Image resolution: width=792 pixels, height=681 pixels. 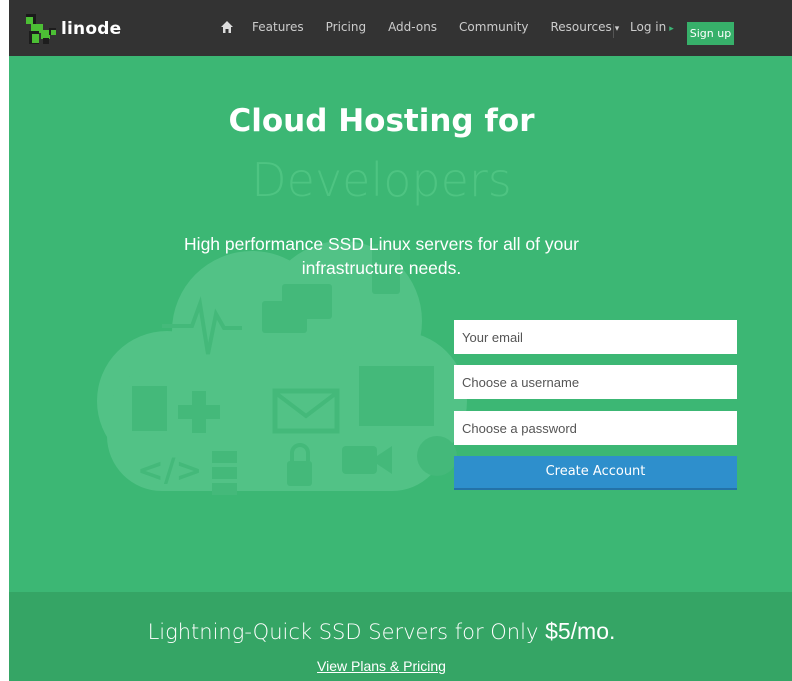 What do you see at coordinates (581, 27) in the screenshot?
I see `nav-resources-label: Resources` at bounding box center [581, 27].